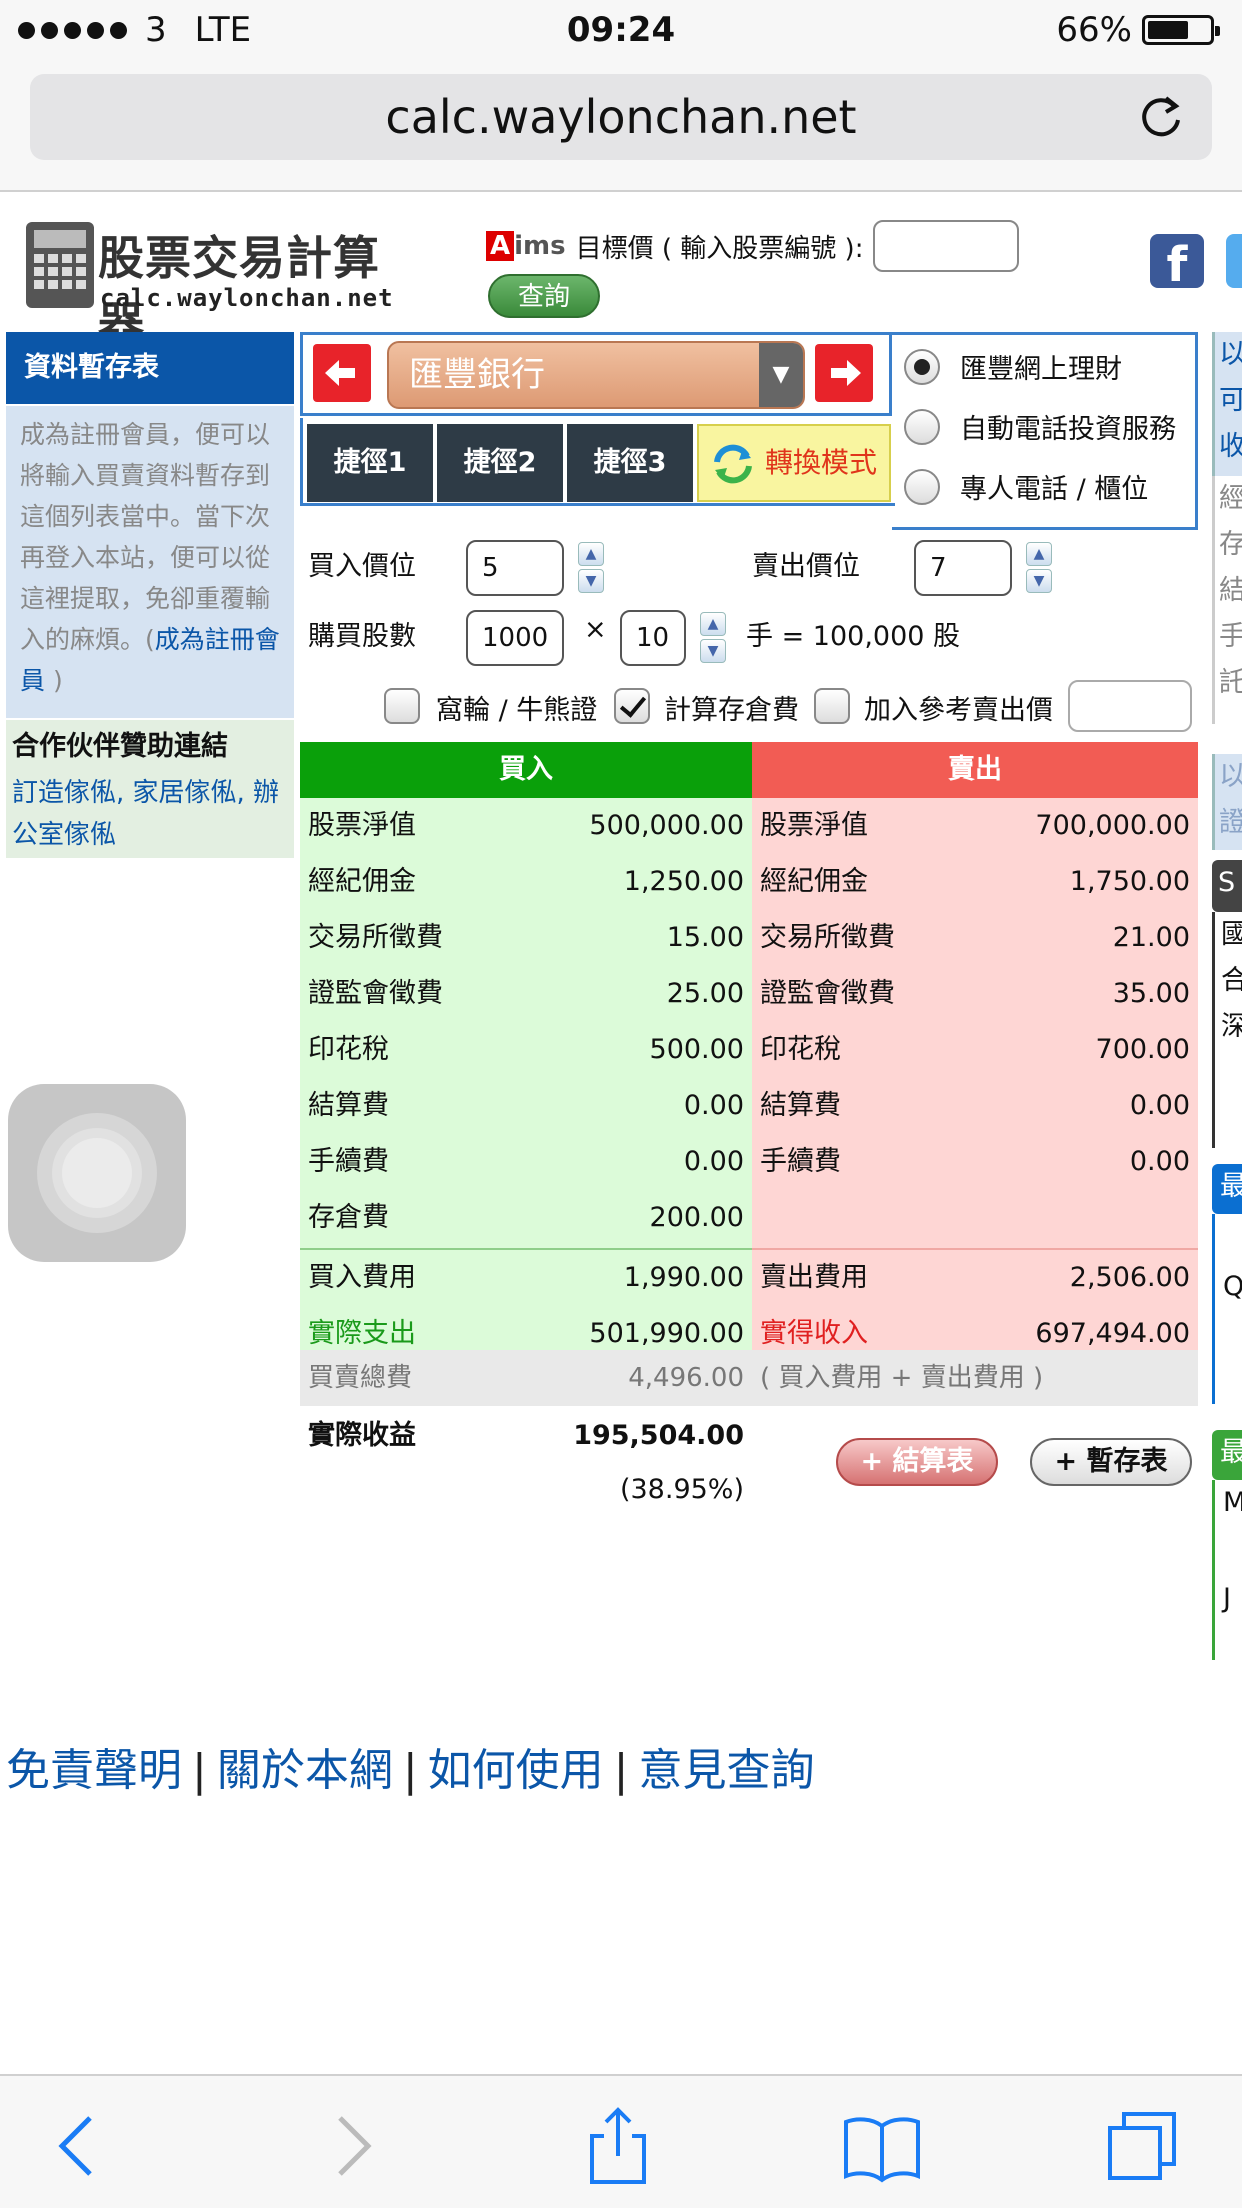  Describe the element at coordinates (1111, 1462) in the screenshot. I see `save-temp-button: + 暫存表` at that location.